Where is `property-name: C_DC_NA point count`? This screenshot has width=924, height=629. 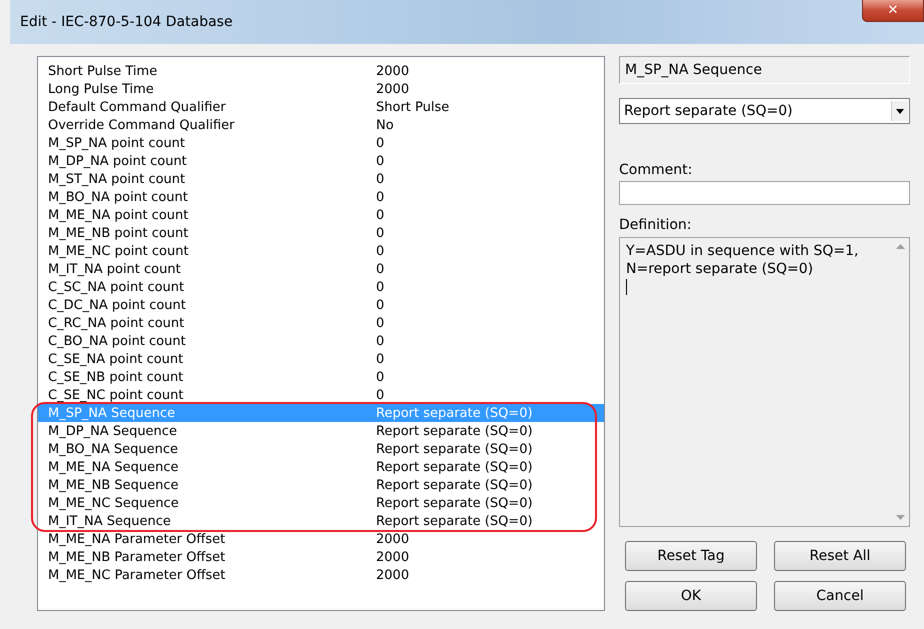 property-name: C_DC_NA point count is located at coordinates (117, 305).